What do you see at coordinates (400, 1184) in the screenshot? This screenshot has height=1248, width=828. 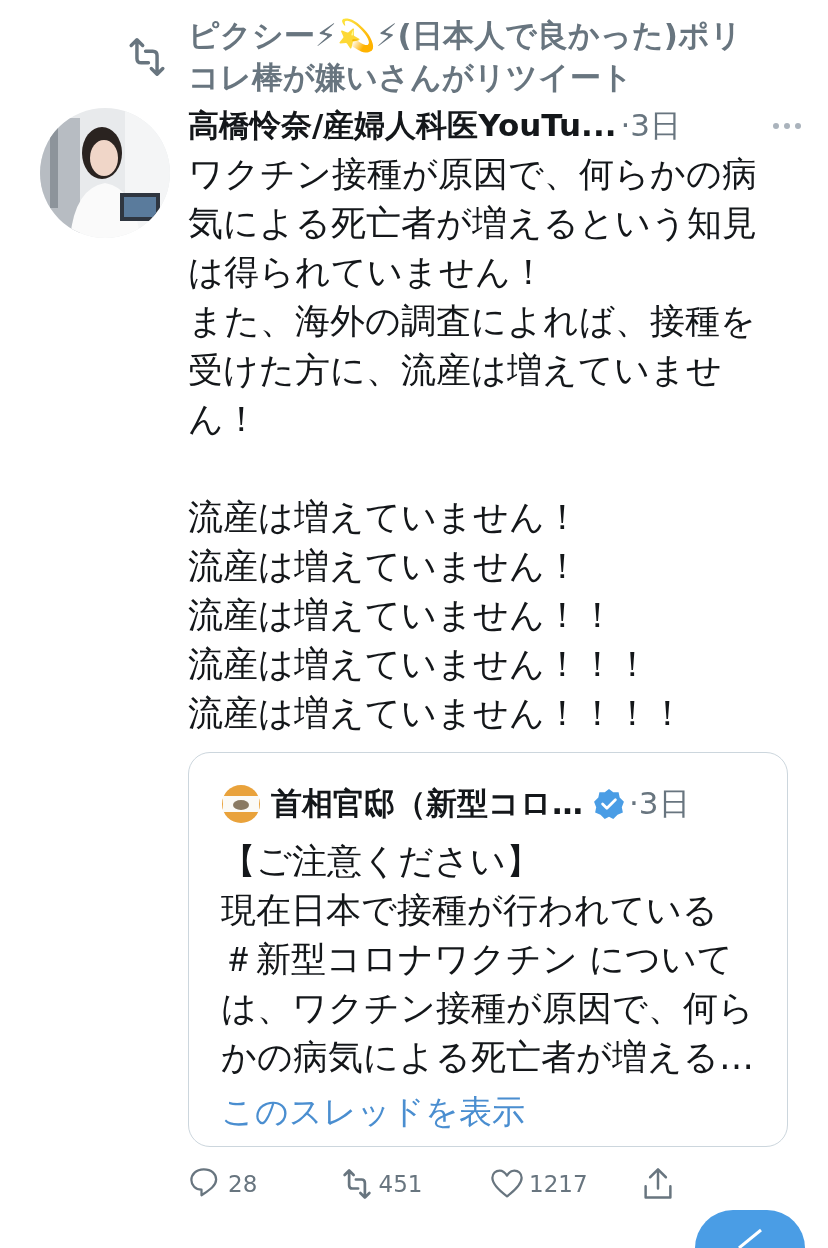 I see `action-count: 451` at bounding box center [400, 1184].